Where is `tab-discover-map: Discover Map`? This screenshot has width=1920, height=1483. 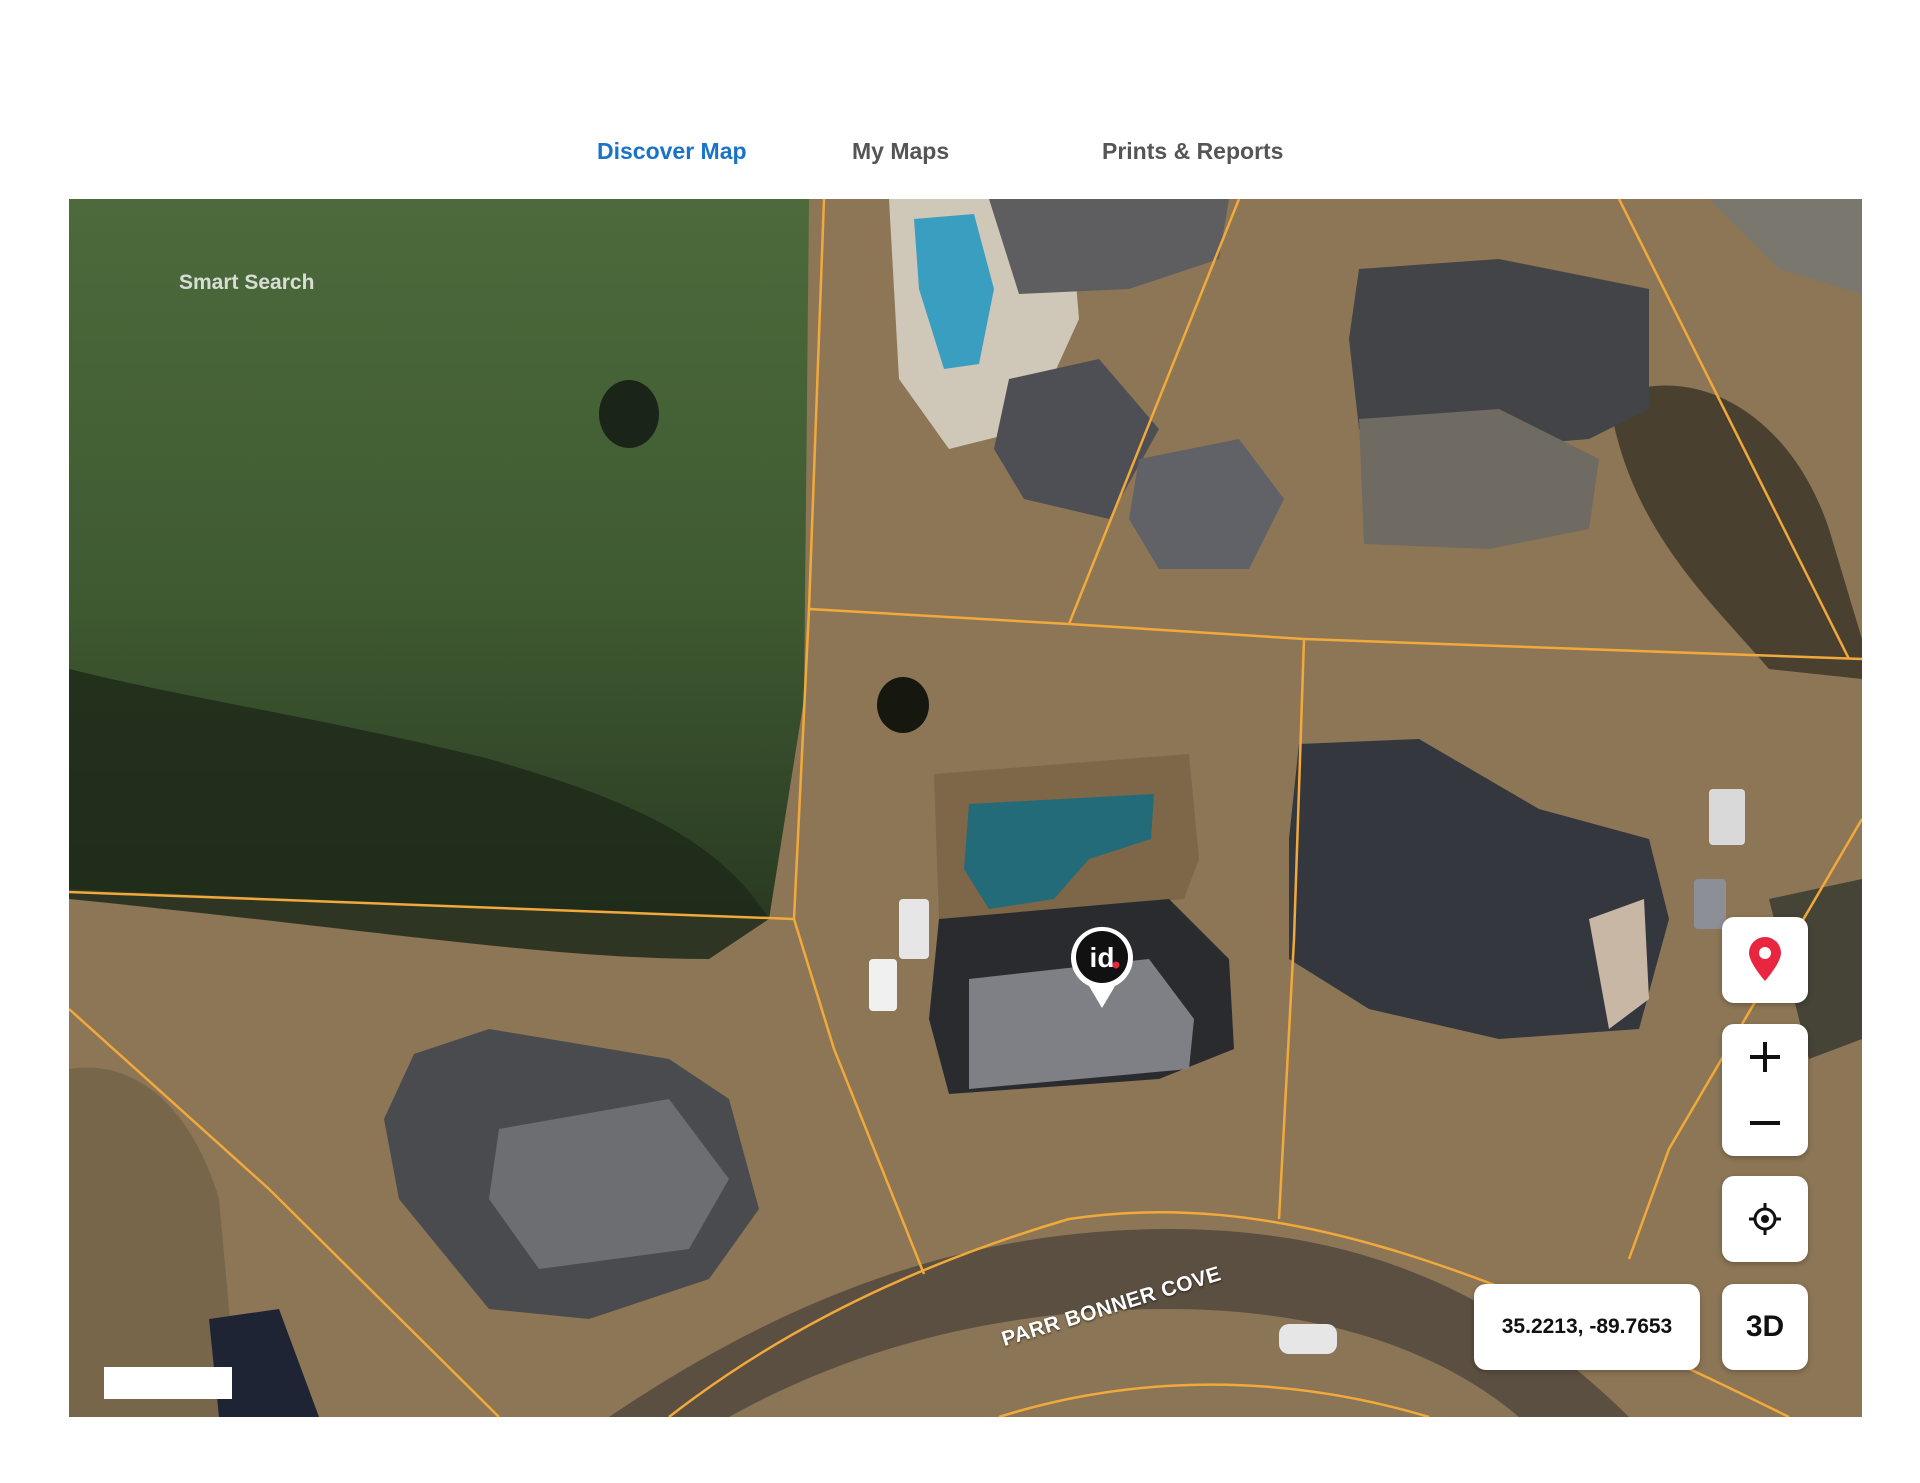 tab-discover-map: Discover Map is located at coordinates (672, 151).